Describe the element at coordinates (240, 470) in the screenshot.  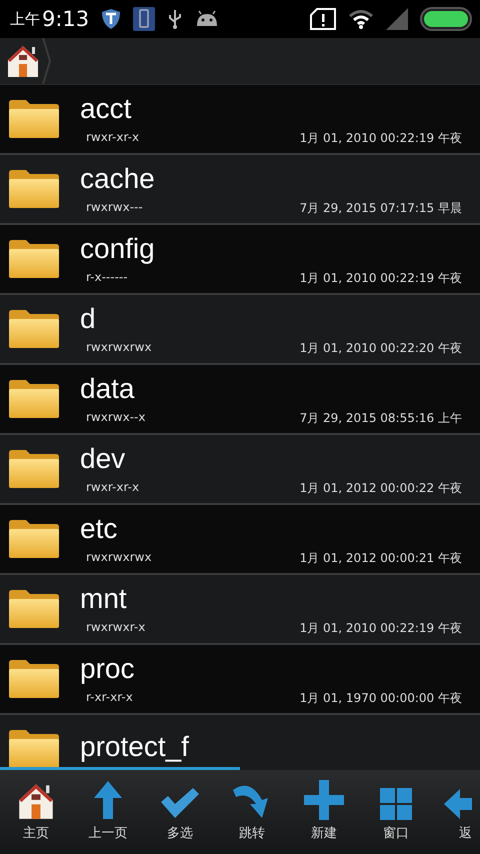
I see `file-row: dev rwxr-xr-x 1月 01, 2012 00:00:22 午夜` at that location.